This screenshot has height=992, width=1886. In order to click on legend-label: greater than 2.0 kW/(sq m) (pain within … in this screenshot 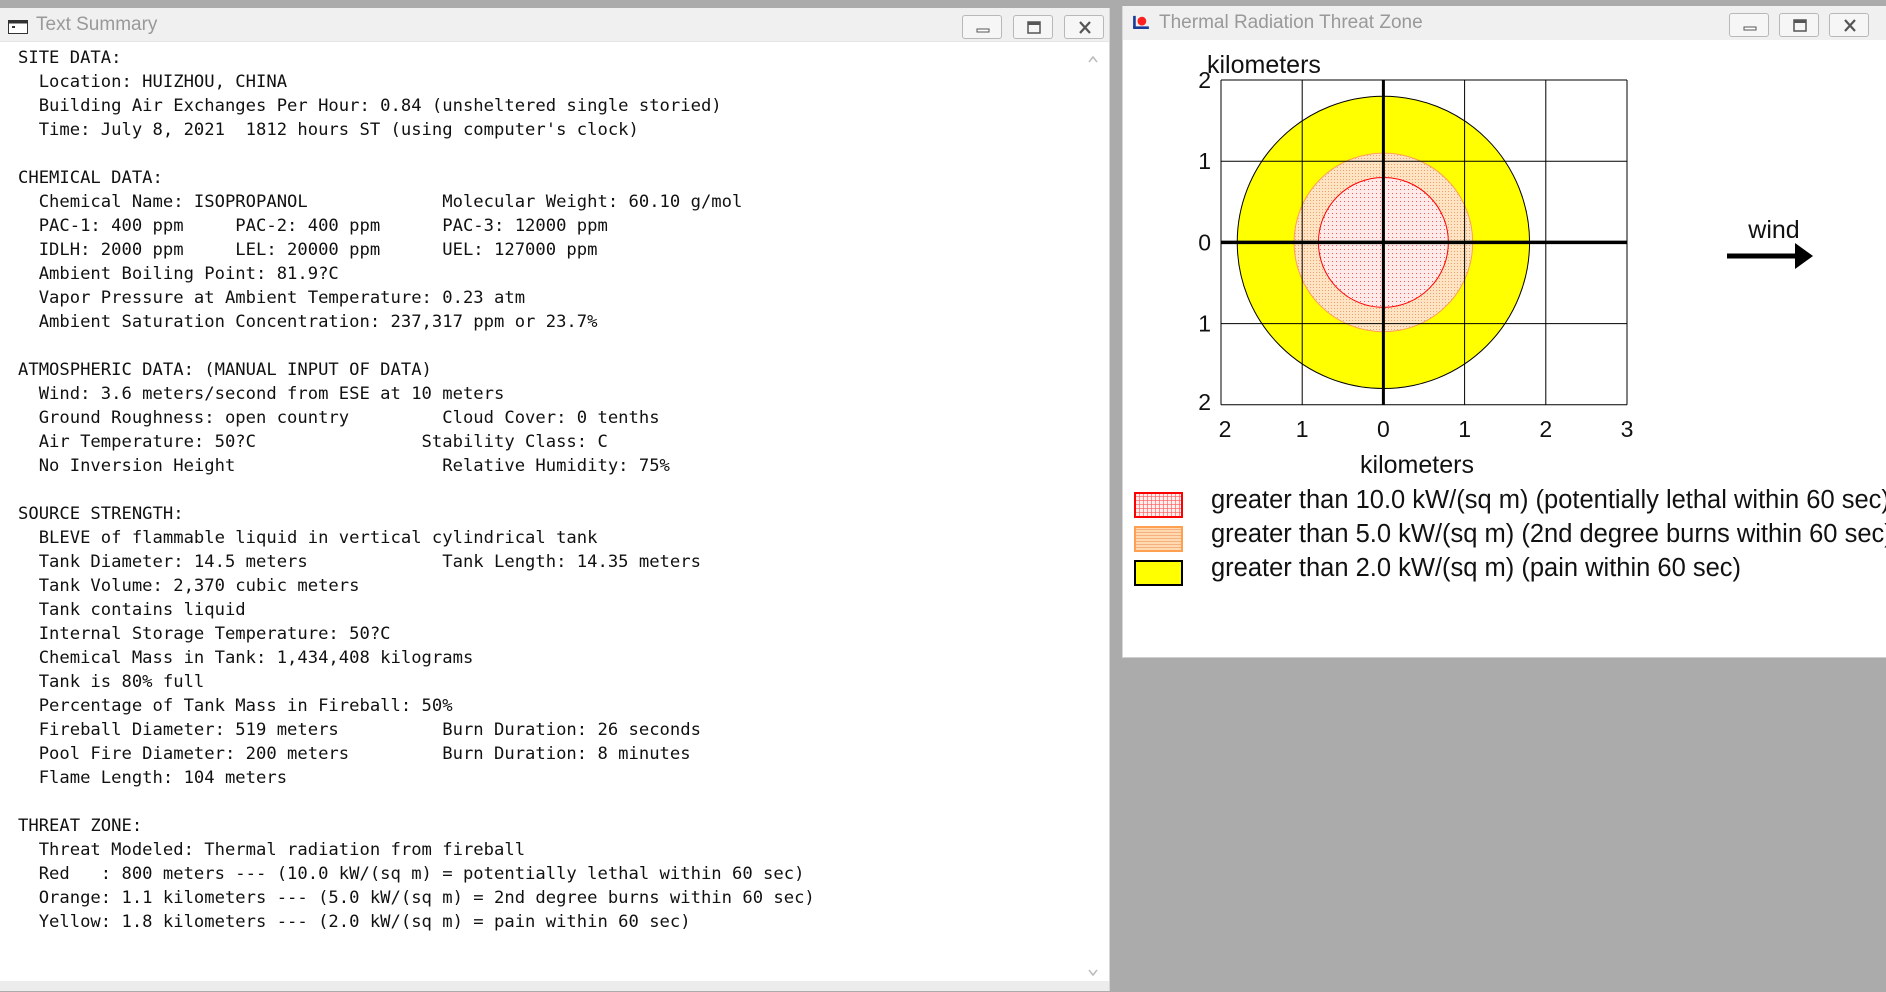, I will do `click(1476, 568)`.